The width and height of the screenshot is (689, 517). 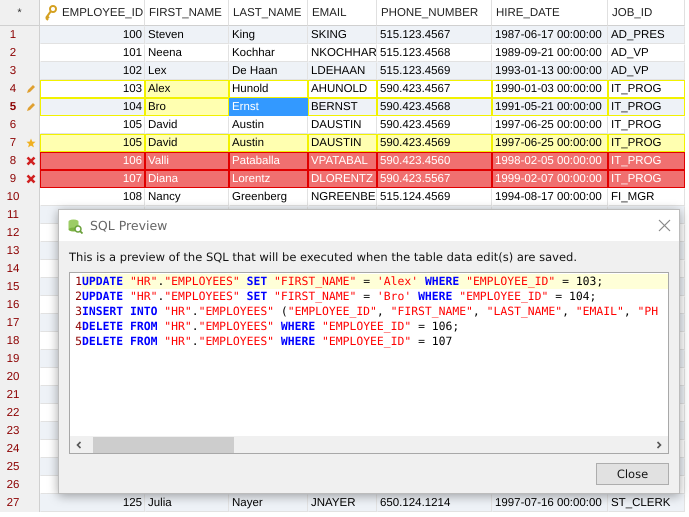 I want to click on table-cell: 515.123.4567, so click(x=434, y=35).